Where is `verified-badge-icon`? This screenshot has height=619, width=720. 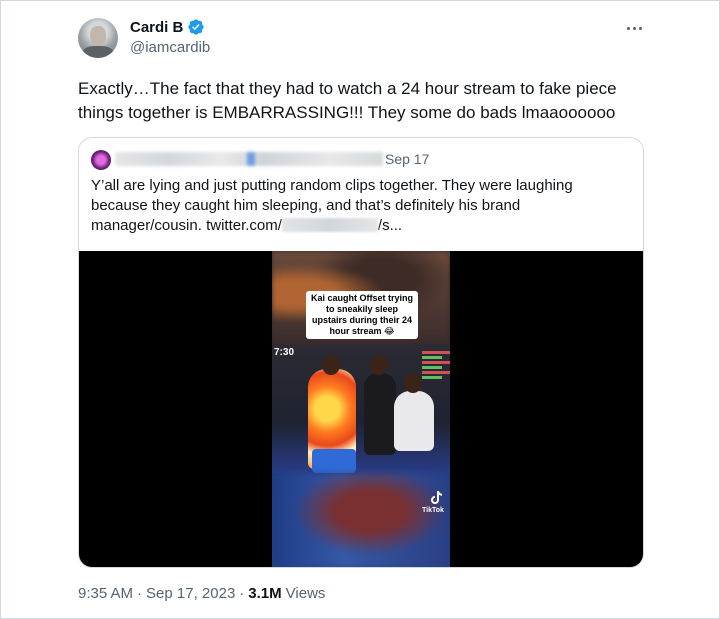
verified-badge-icon is located at coordinates (196, 27).